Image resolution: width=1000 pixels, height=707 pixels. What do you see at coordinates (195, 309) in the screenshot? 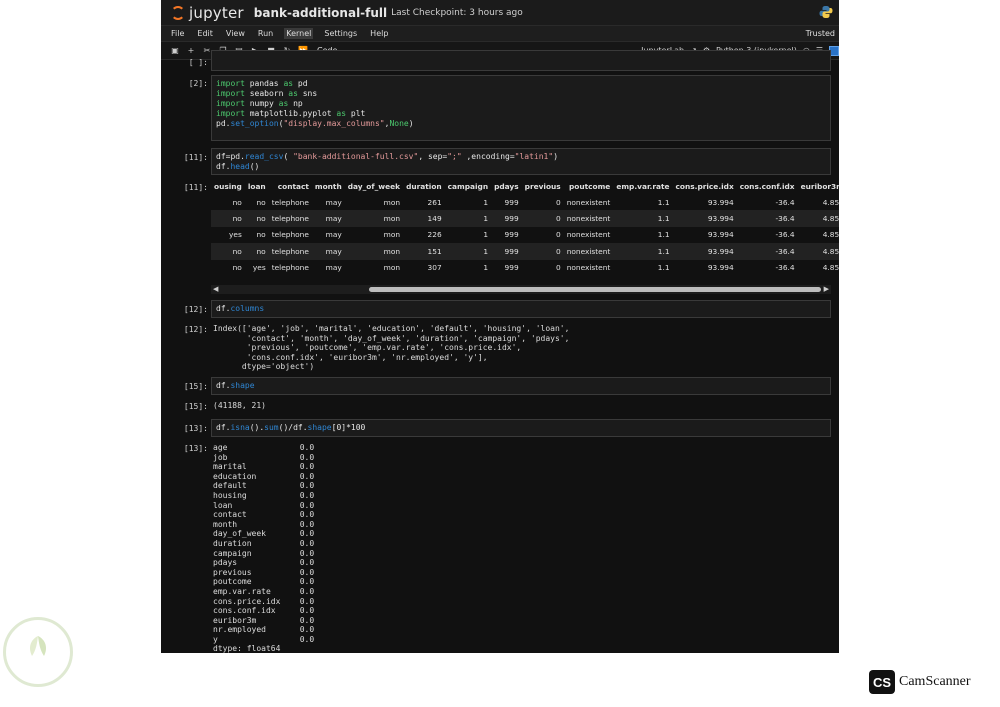
I see `cell-prompt: [12]:` at bounding box center [195, 309].